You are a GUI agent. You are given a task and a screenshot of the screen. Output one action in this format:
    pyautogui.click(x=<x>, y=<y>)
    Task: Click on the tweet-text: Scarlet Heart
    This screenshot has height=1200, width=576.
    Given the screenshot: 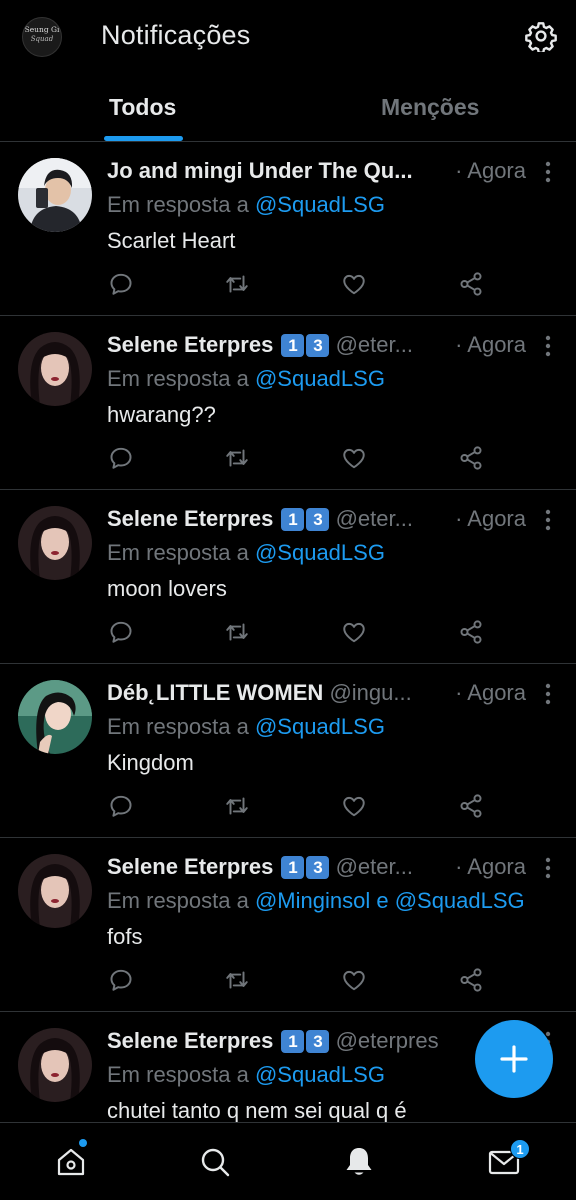 What is the action you would take?
    pyautogui.click(x=171, y=240)
    